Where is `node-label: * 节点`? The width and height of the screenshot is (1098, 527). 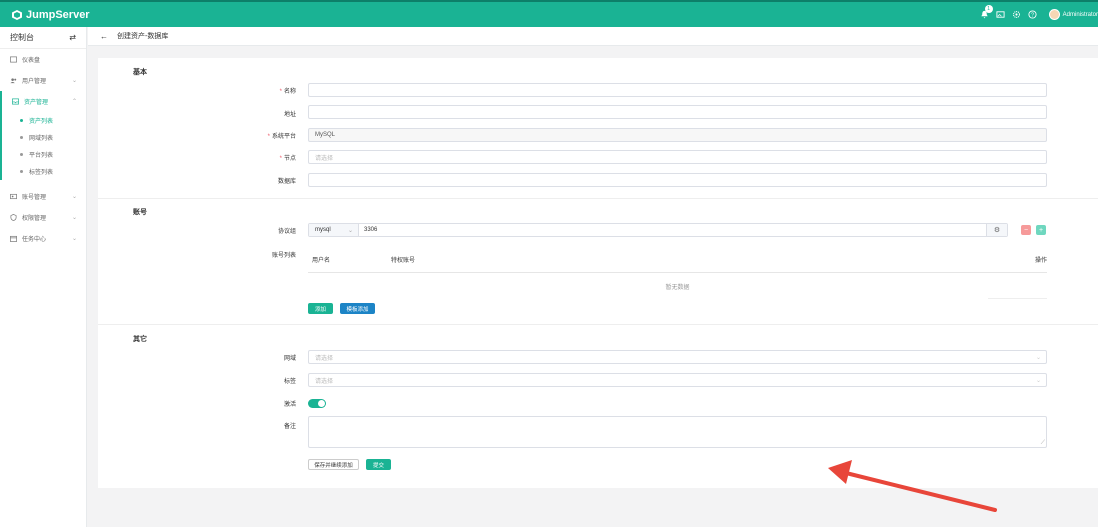
node-label: * 节点 is located at coordinates (287, 159).